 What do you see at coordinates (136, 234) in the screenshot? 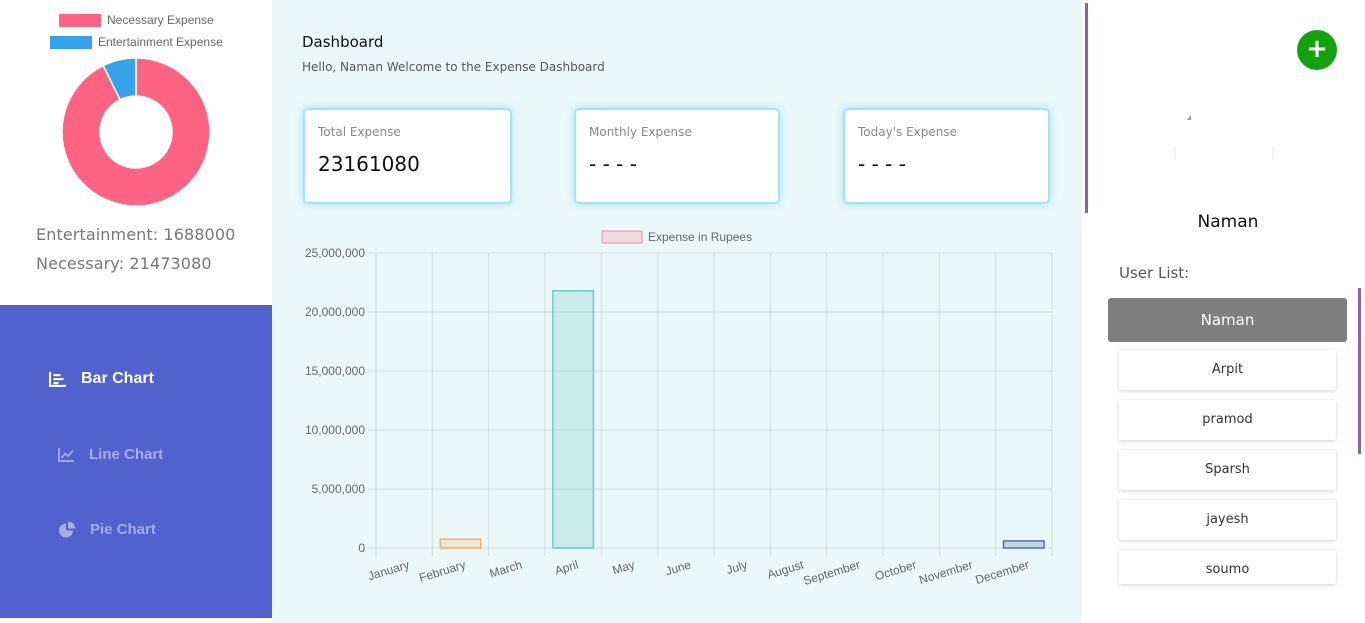
I see `summary-entertainment: Entertainment: 1688000` at bounding box center [136, 234].